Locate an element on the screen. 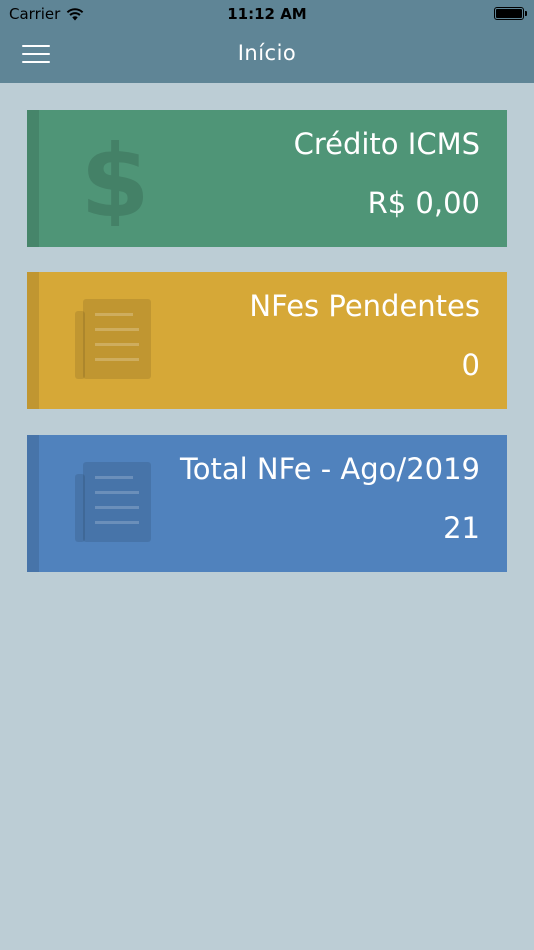 The height and width of the screenshot is (950, 534). battery-icon is located at coordinates (510, 13).